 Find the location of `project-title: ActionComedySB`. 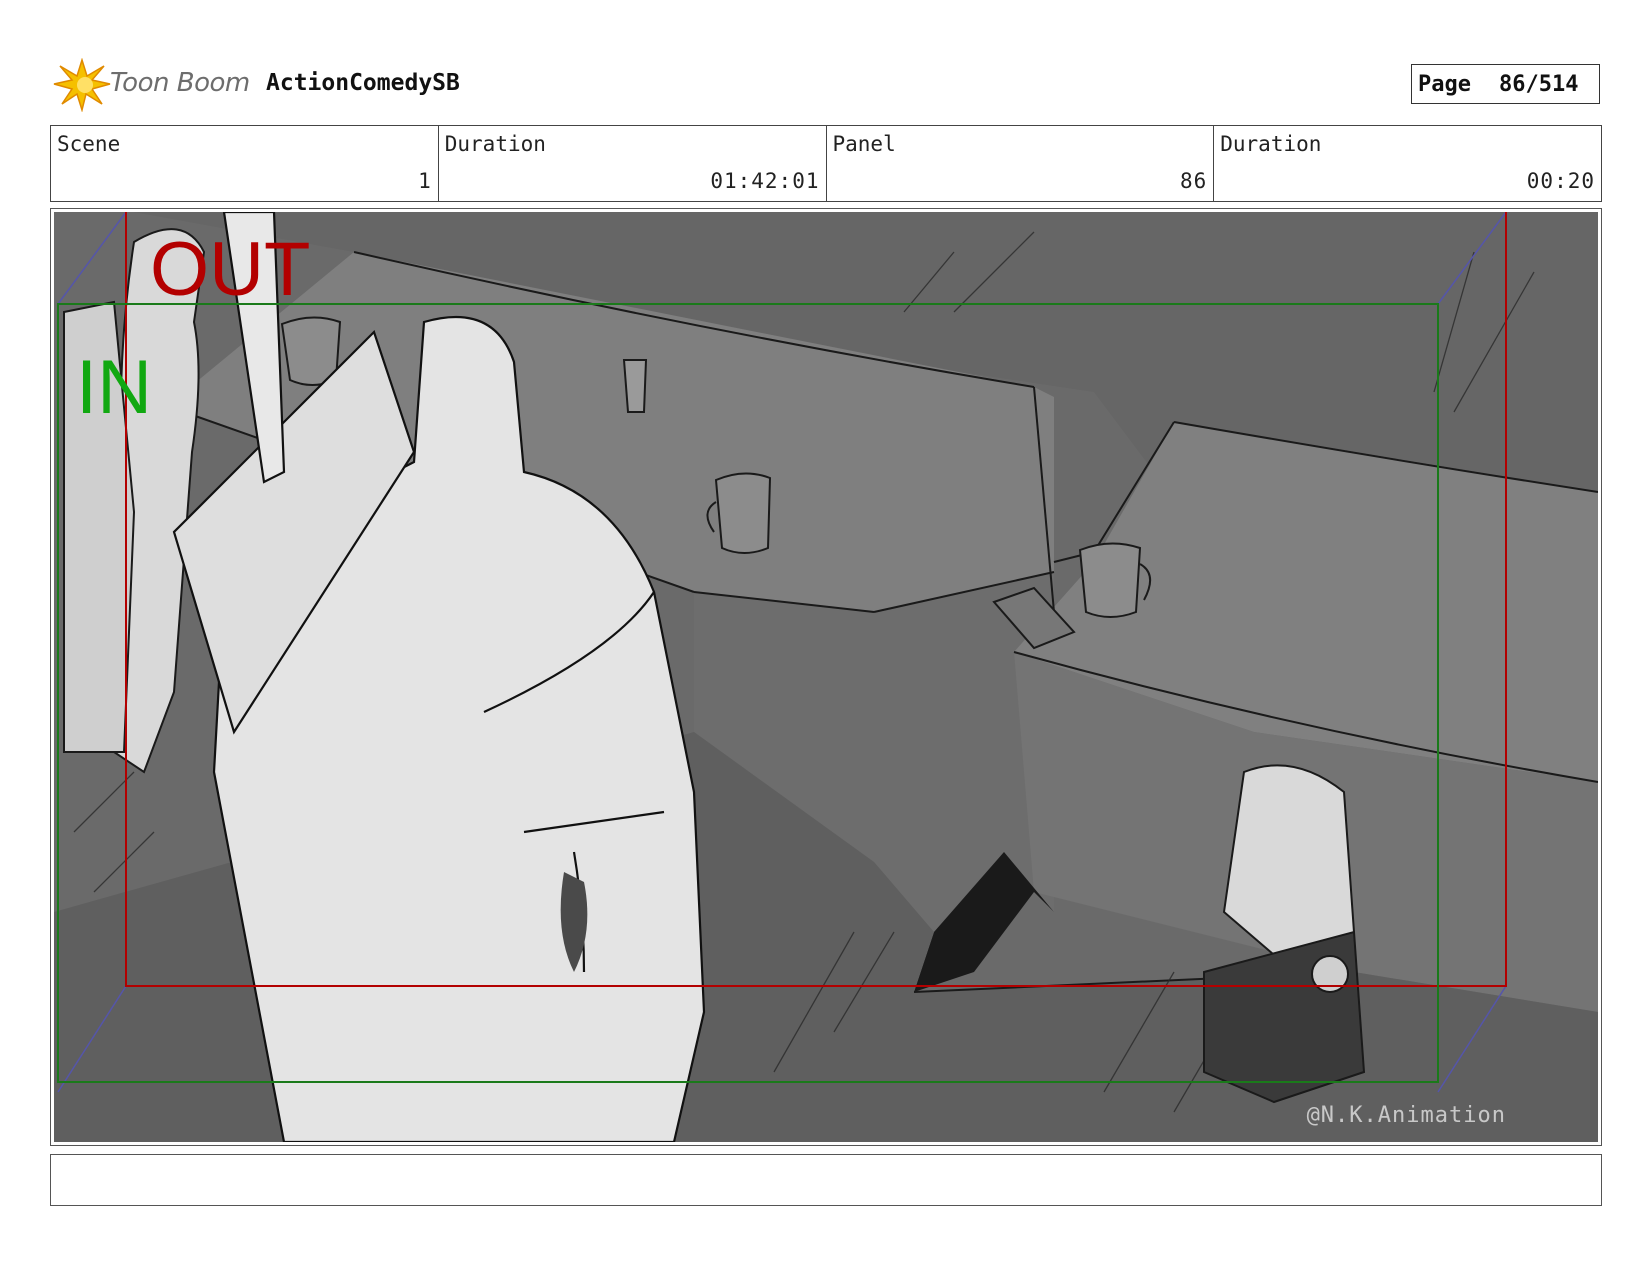

project-title: ActionComedySB is located at coordinates (363, 83).